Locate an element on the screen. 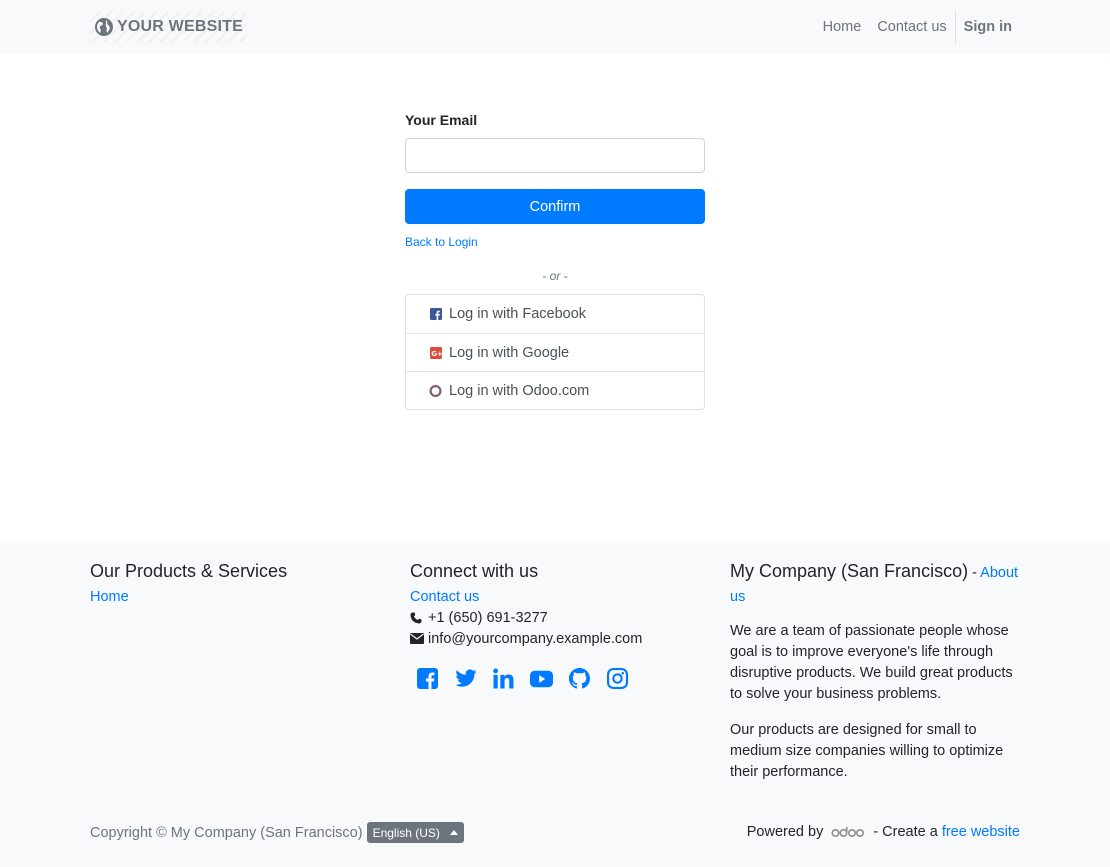  free-website-link: free website is located at coordinates (981, 832).